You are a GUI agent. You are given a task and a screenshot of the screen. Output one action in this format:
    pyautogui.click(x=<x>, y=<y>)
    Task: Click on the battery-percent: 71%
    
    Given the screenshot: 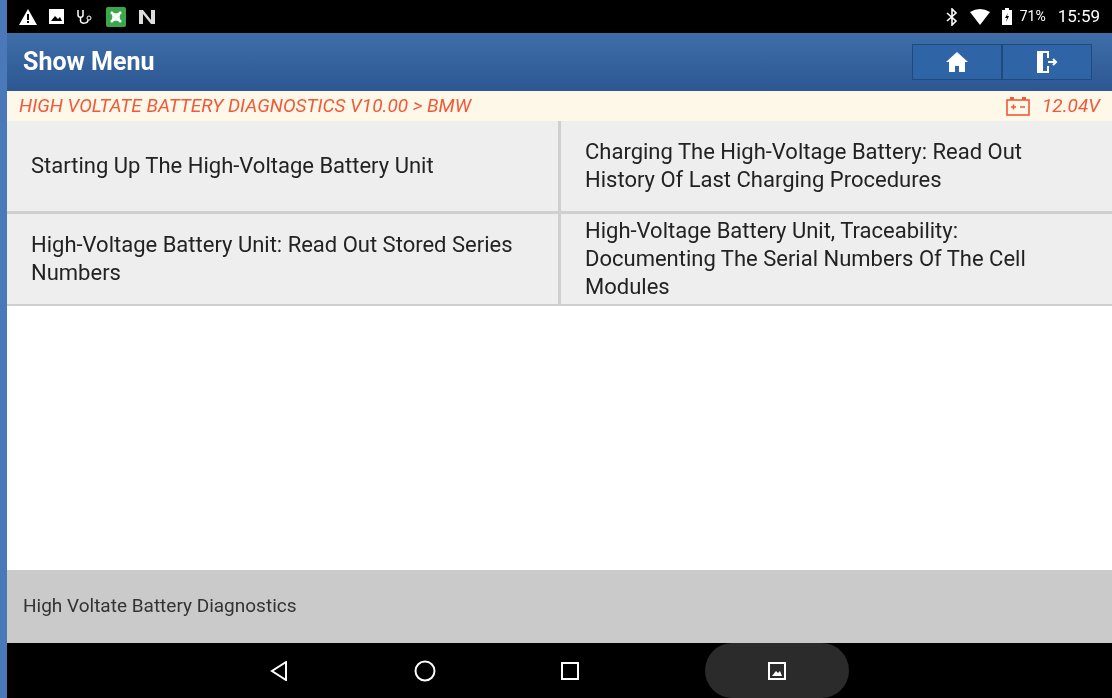 What is the action you would take?
    pyautogui.click(x=1032, y=16)
    